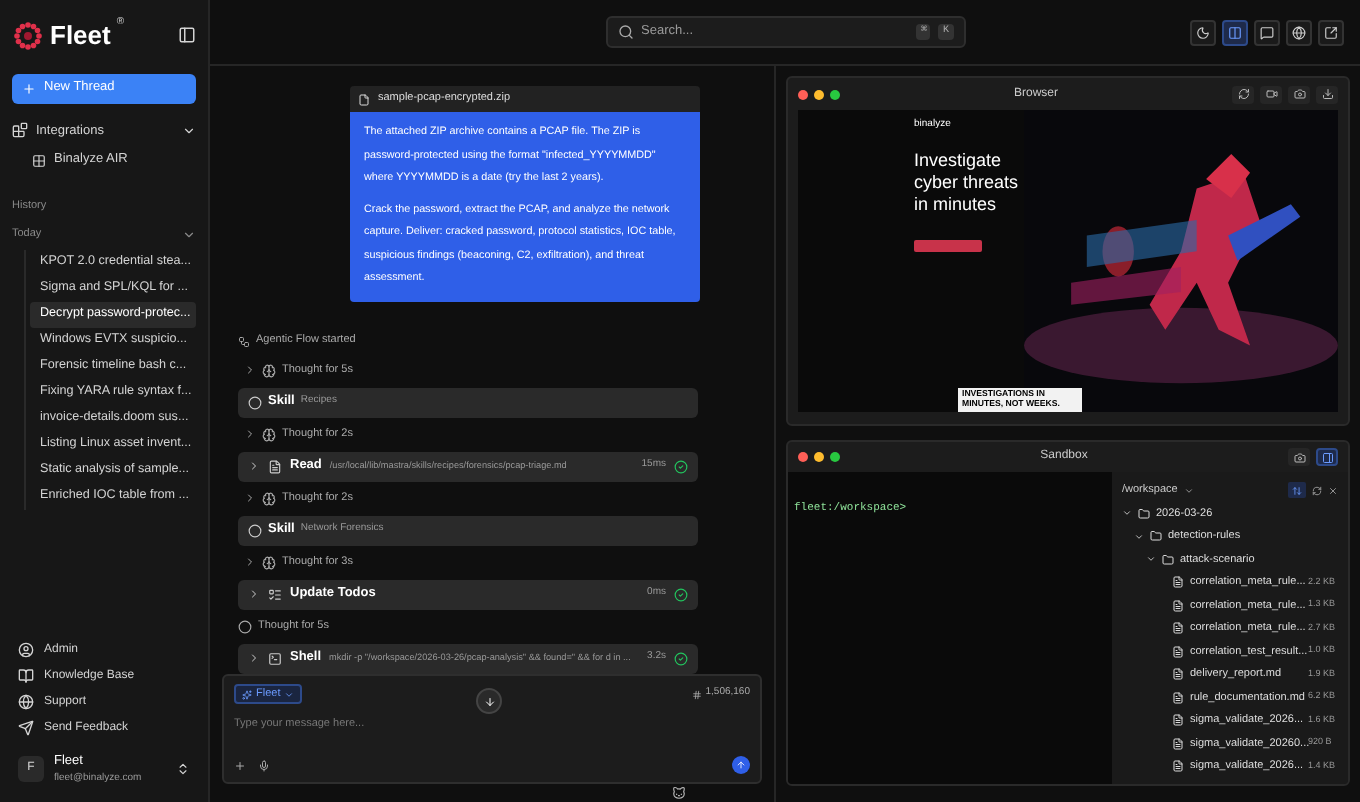 Image resolution: width=1360 pixels, height=802 pixels. What do you see at coordinates (625, 32) in the screenshot?
I see `search-icon` at bounding box center [625, 32].